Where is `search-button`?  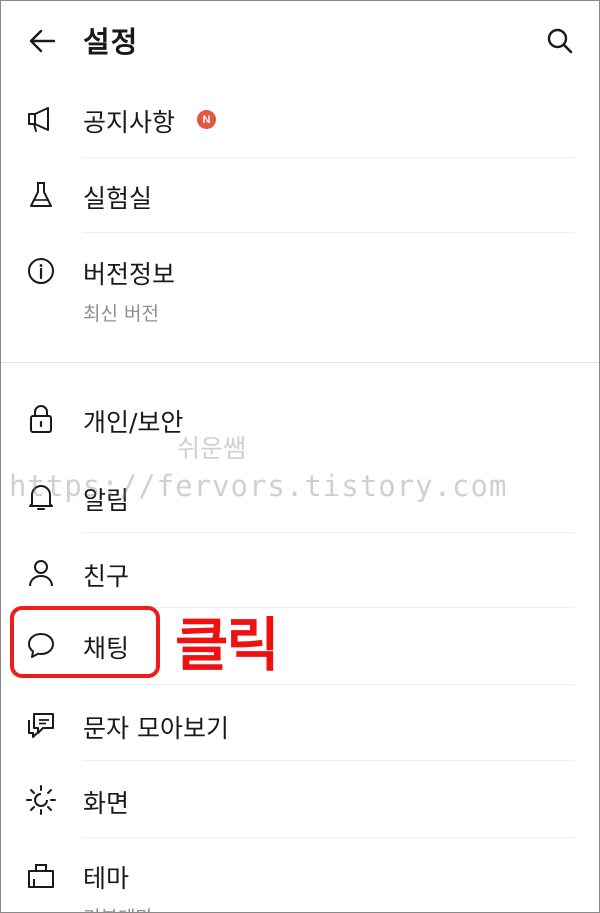 search-button is located at coordinates (560, 41).